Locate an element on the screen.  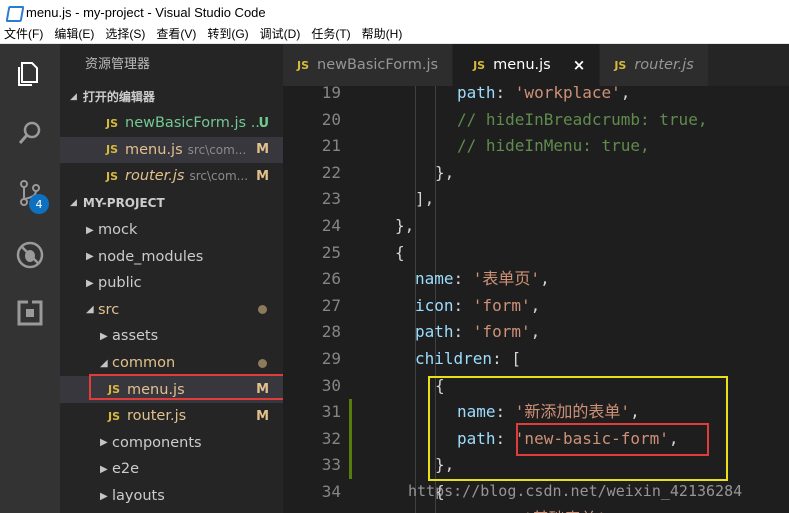
code-token: { is located at coordinates (400, 252).